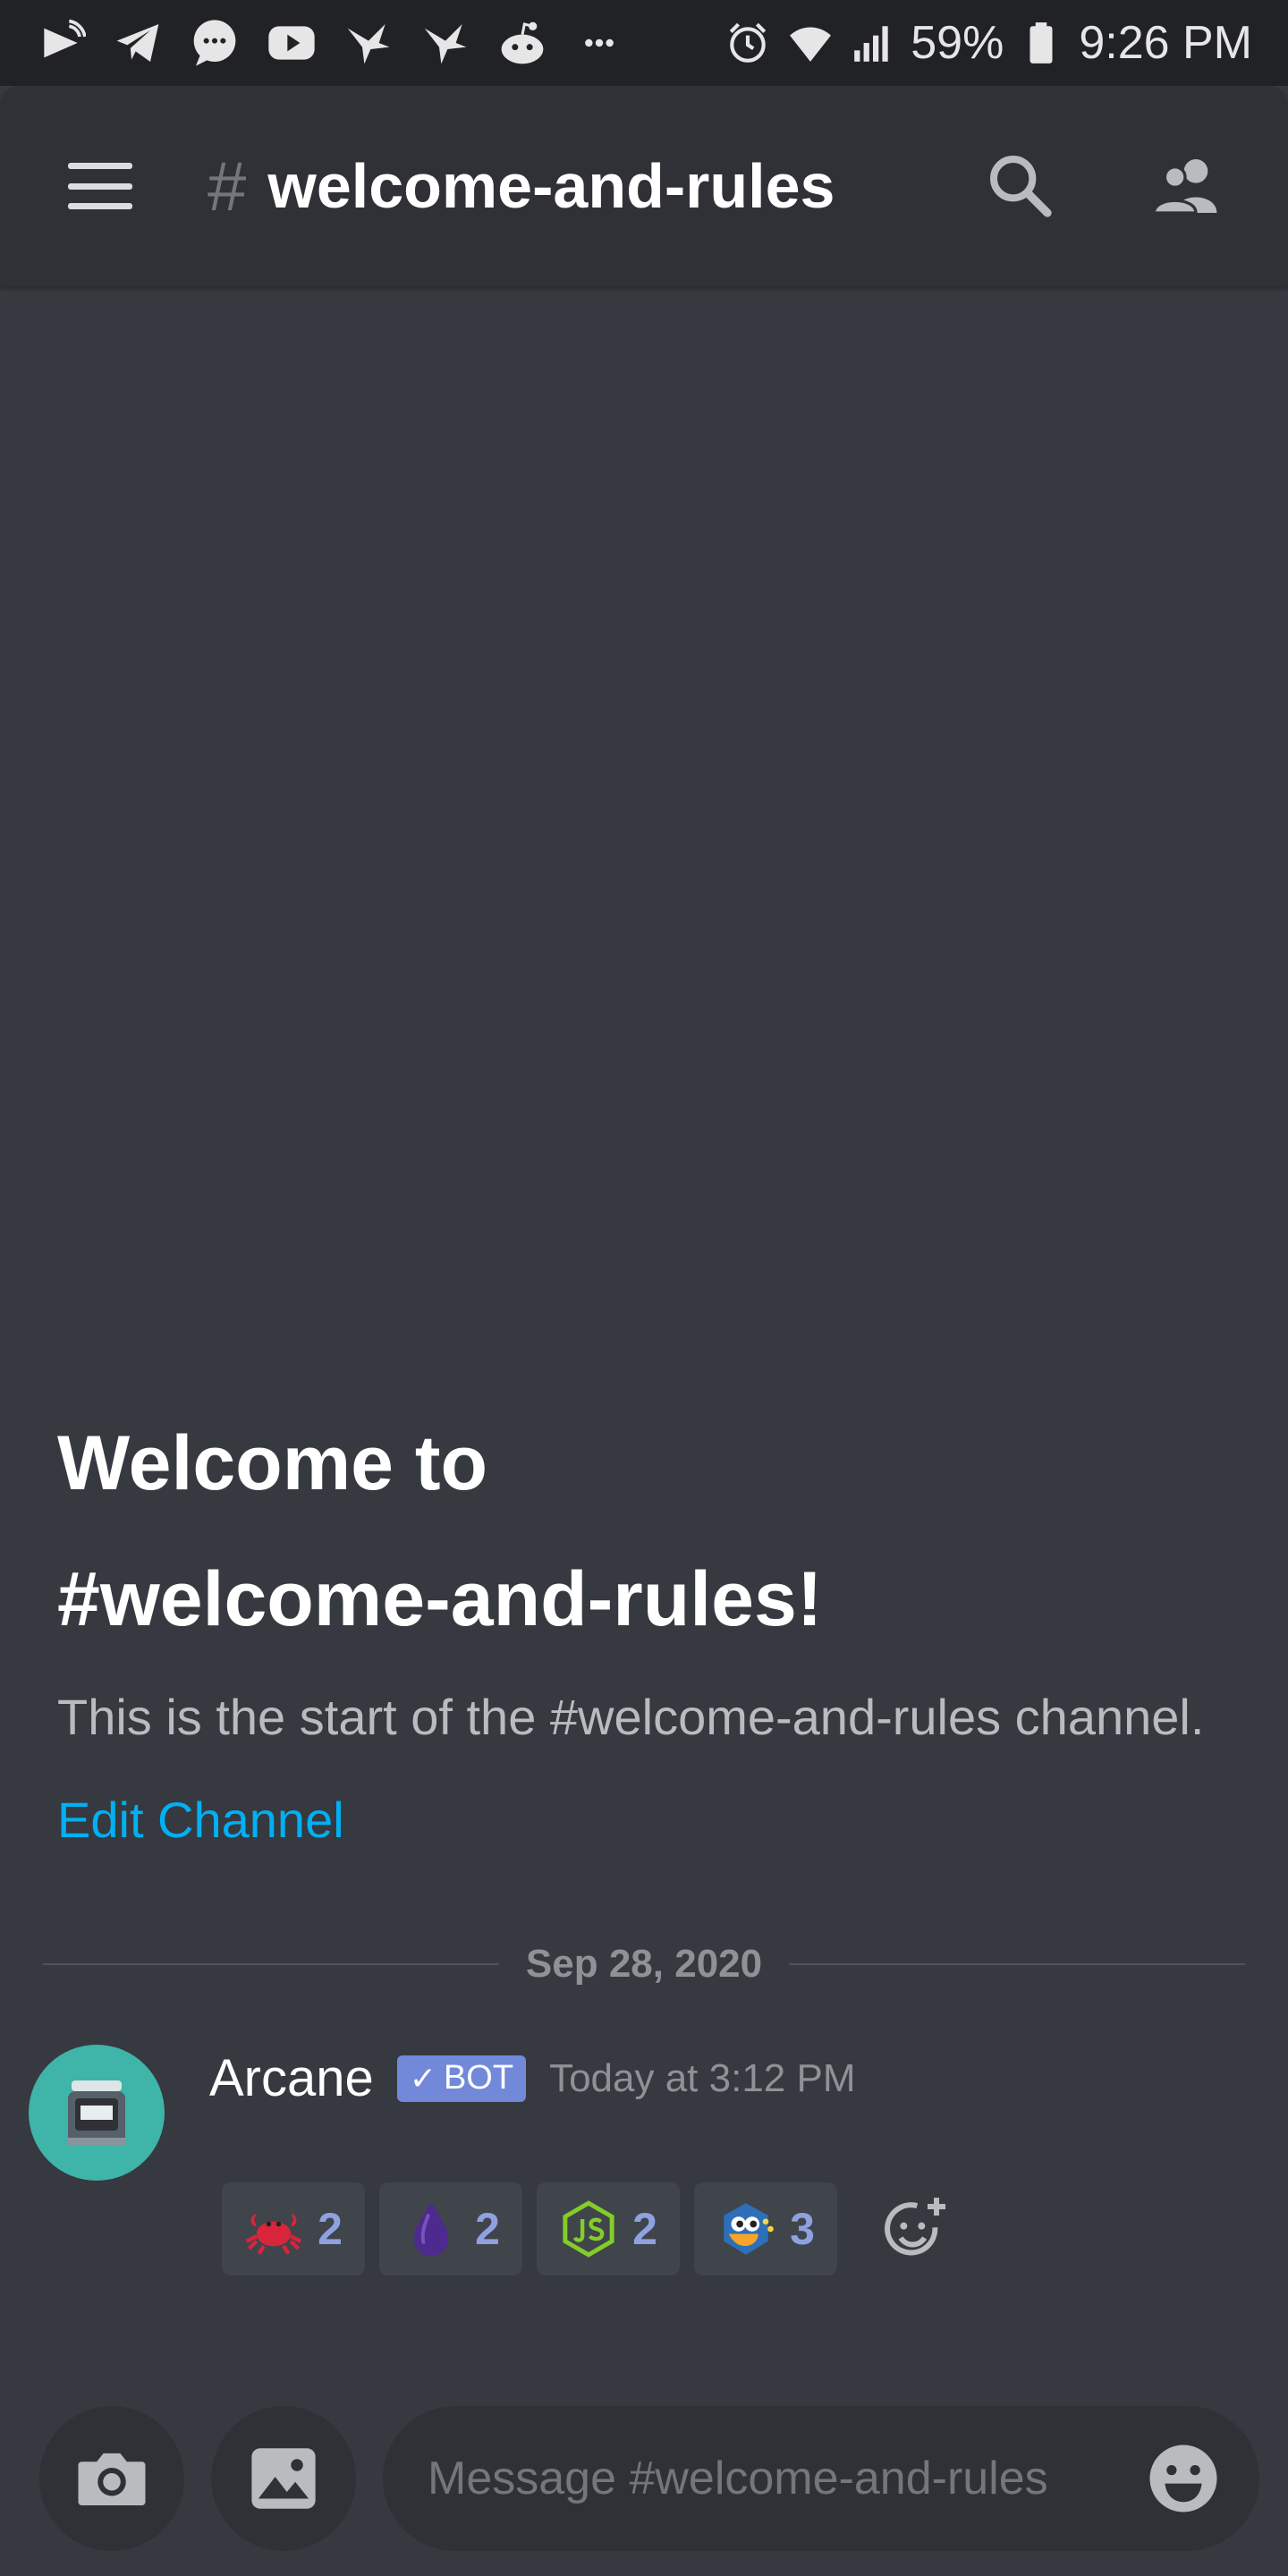 The width and height of the screenshot is (1288, 2576). I want to click on notification-icons, so click(330, 43).